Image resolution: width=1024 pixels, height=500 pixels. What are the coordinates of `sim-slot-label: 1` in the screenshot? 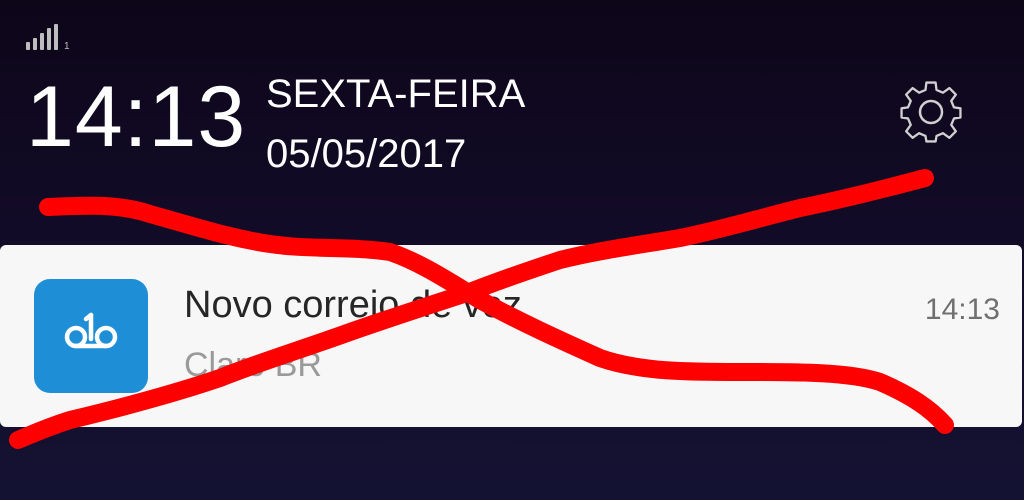 It's located at (67, 46).